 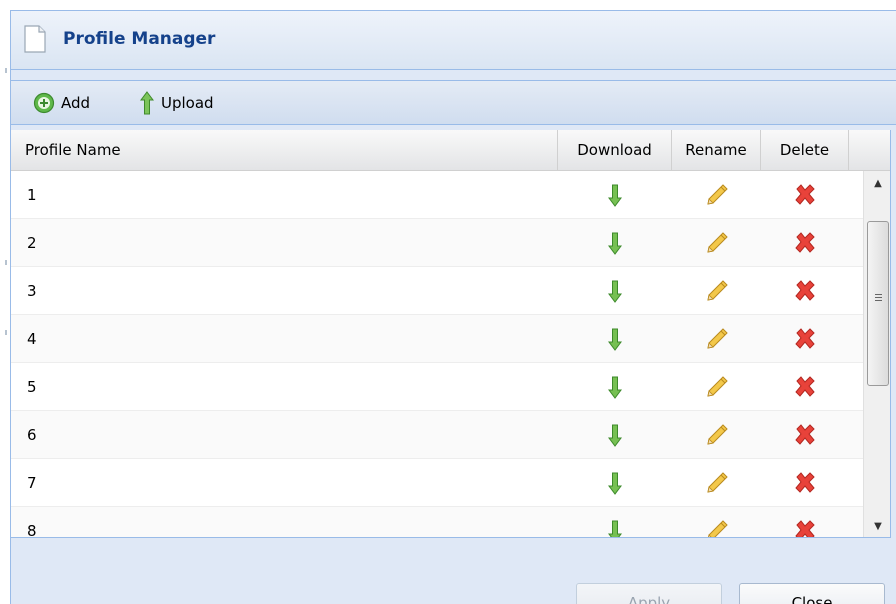 What do you see at coordinates (615, 150) in the screenshot?
I see `column-header-download: Download` at bounding box center [615, 150].